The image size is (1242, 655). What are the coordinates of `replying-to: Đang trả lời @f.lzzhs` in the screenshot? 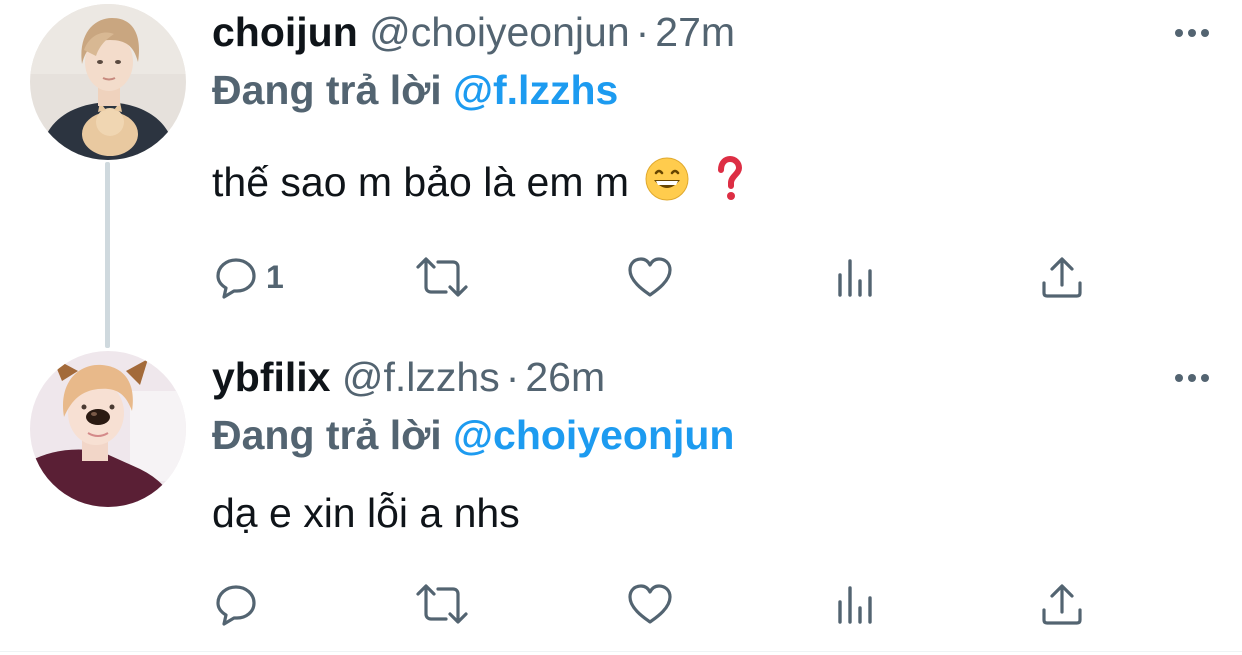 It's located at (415, 90).